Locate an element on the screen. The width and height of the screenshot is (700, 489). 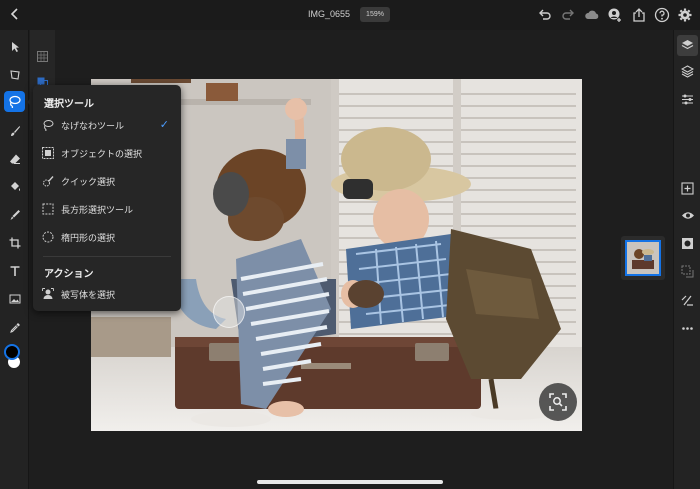
mask-icon is located at coordinates (687, 243).